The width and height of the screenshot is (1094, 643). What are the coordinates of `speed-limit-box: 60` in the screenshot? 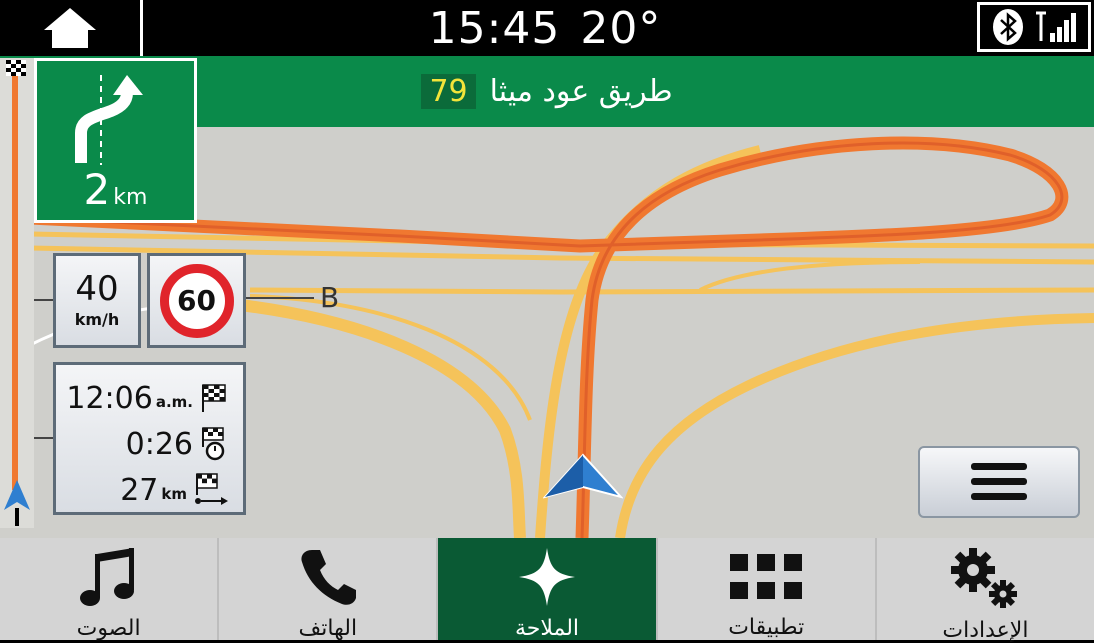 It's located at (196, 300).